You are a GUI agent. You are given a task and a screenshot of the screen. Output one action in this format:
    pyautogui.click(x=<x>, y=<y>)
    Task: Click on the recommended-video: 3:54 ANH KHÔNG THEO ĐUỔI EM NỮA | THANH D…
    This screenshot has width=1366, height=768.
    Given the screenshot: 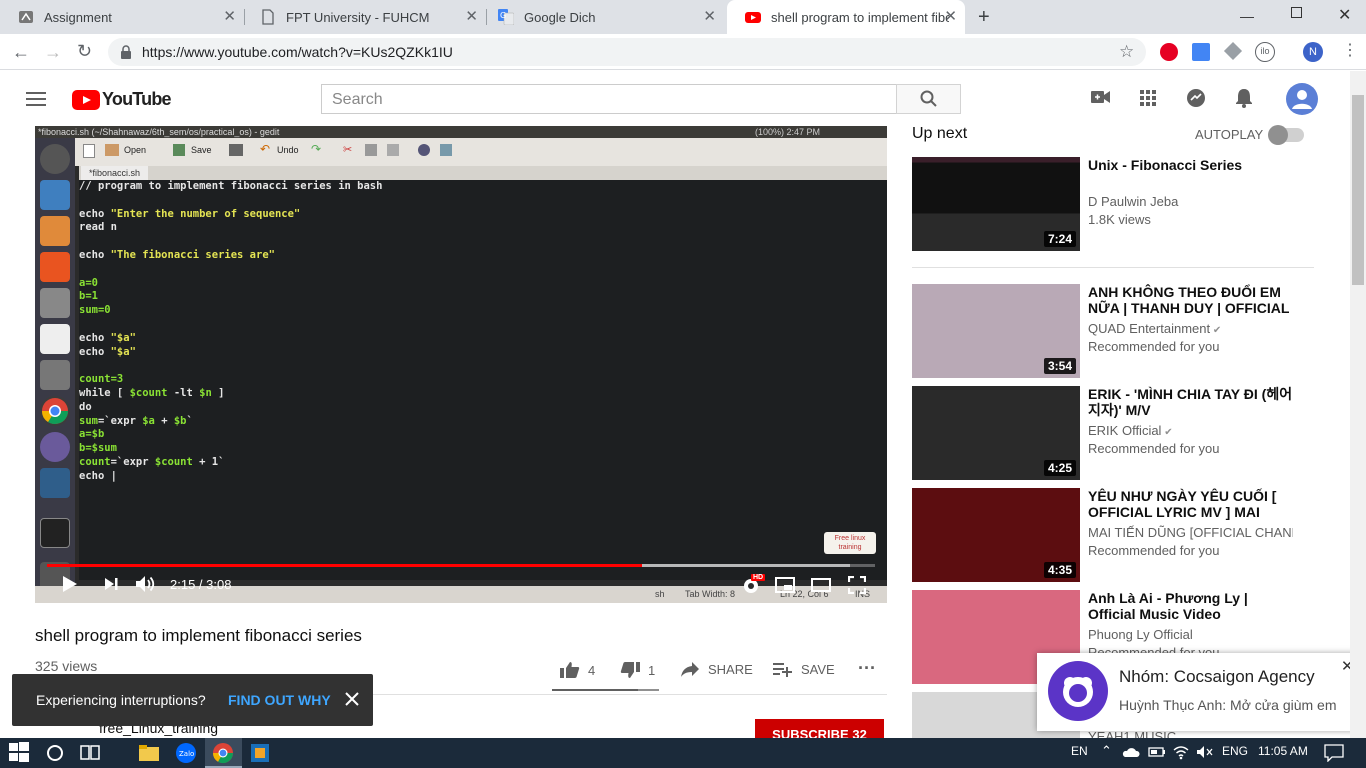 What is the action you would take?
    pyautogui.click(x=1114, y=331)
    